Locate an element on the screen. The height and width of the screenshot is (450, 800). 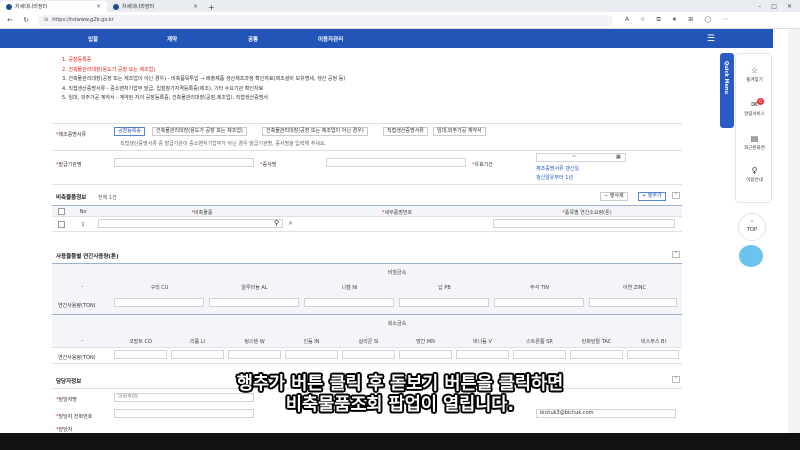
favorite-star-icon: ☆ is located at coordinates (642, 20).